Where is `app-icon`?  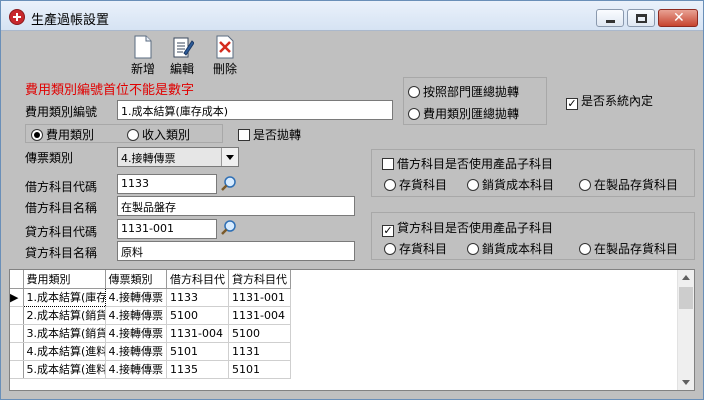 app-icon is located at coordinates (17, 17).